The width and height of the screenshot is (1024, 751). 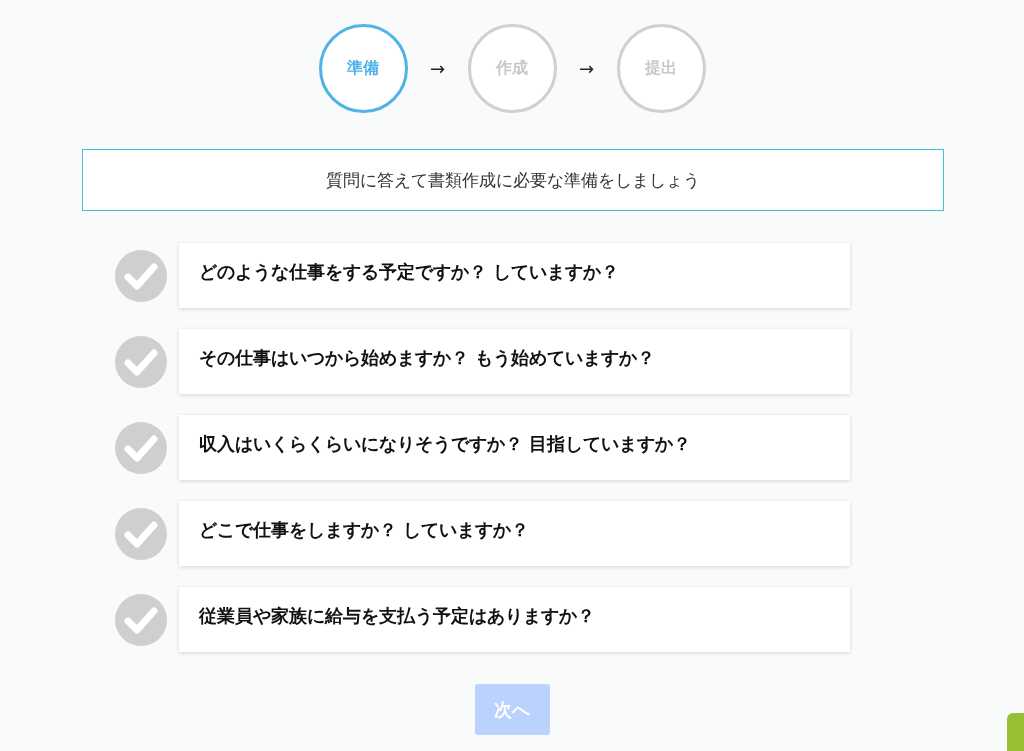 What do you see at coordinates (514, 619) in the screenshot?
I see `question-card: 従業員や家族に給与を支払う予定はありますか？` at bounding box center [514, 619].